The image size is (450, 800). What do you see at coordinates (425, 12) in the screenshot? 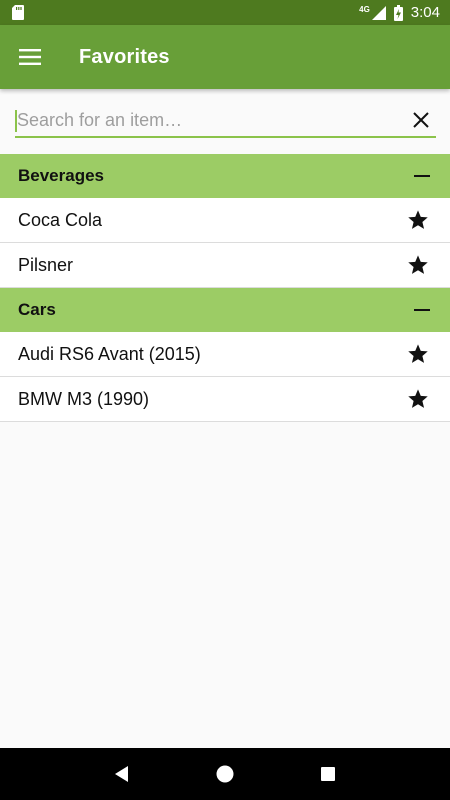
I see `status-time: 3:04` at bounding box center [425, 12].